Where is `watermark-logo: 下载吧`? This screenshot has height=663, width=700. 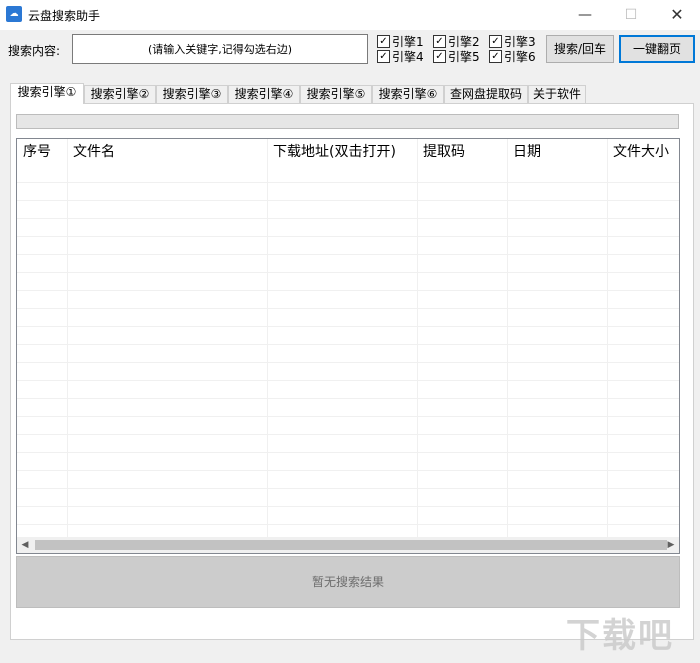
watermark-logo: 下载吧 is located at coordinates (620, 636).